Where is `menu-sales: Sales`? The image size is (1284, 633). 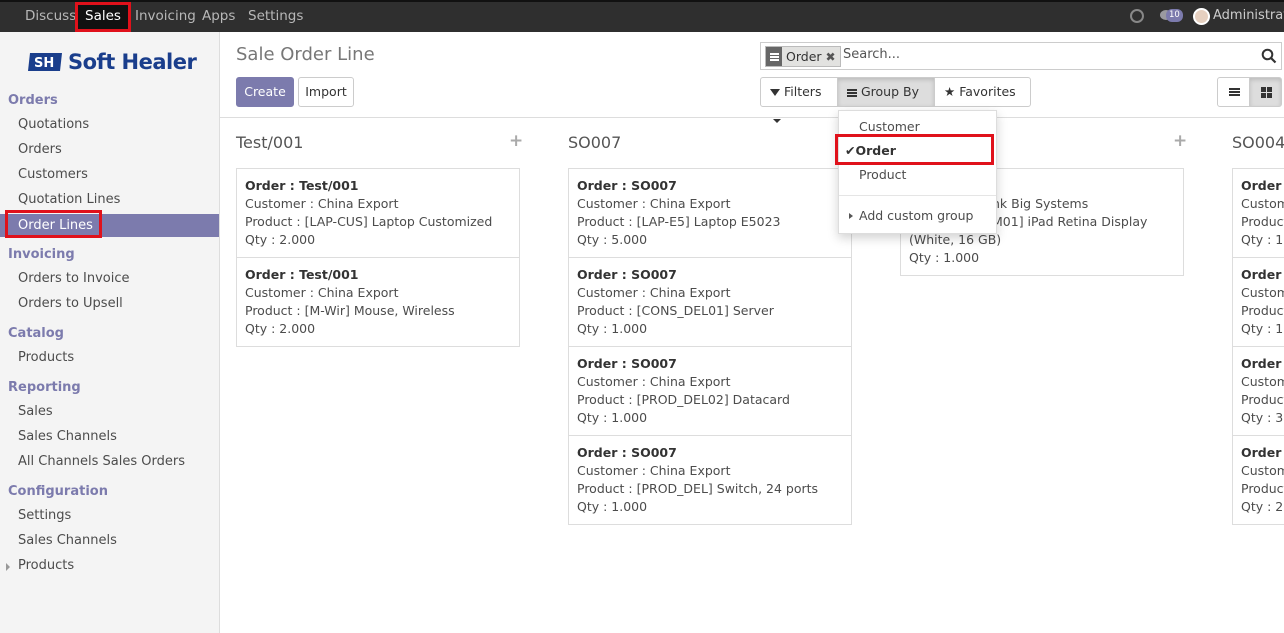 menu-sales: Sales is located at coordinates (103, 17).